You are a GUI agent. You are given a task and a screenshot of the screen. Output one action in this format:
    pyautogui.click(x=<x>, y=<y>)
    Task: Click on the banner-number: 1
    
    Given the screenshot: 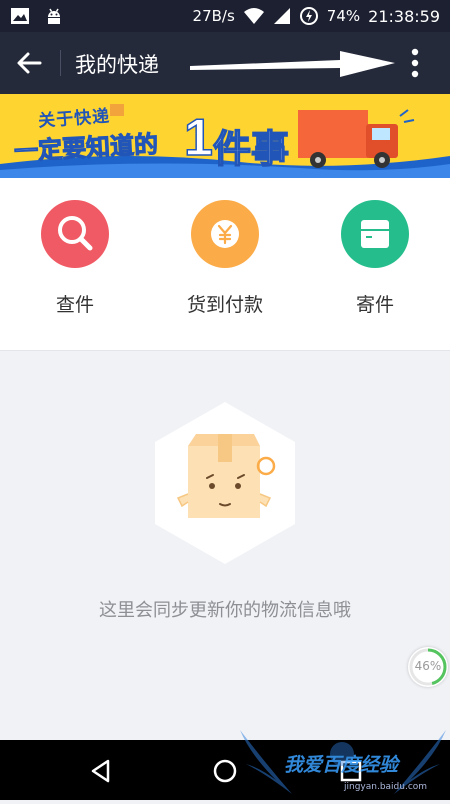 What is the action you would take?
    pyautogui.click(x=198, y=138)
    